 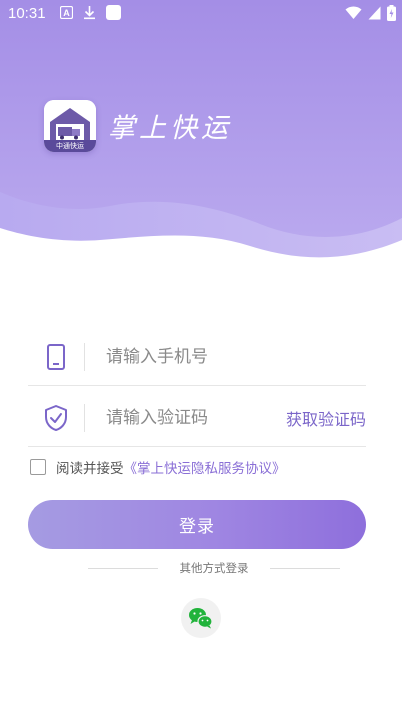 I want to click on code-input, so click(x=196, y=418).